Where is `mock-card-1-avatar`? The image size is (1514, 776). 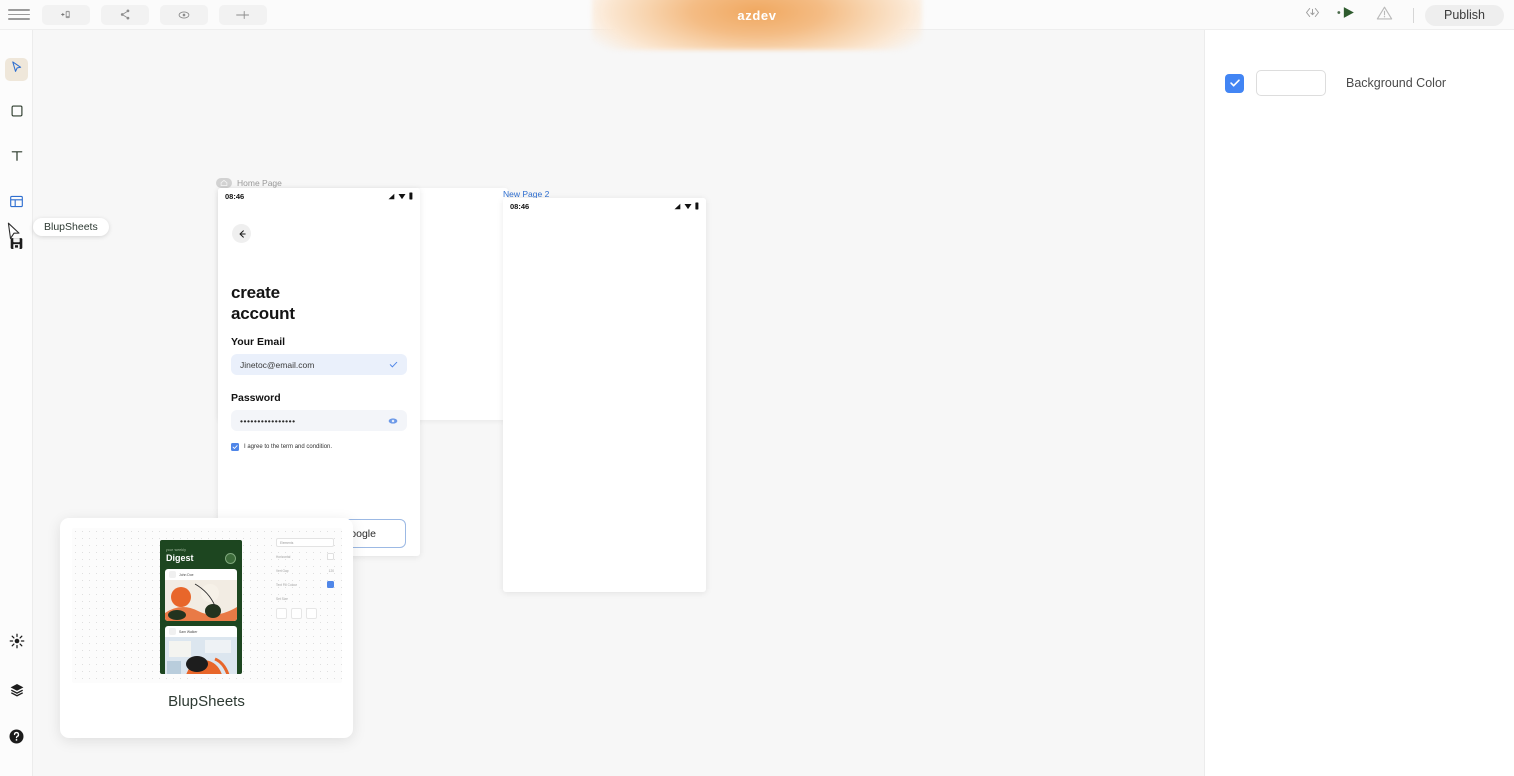
mock-card-1-avatar is located at coordinates (172, 574).